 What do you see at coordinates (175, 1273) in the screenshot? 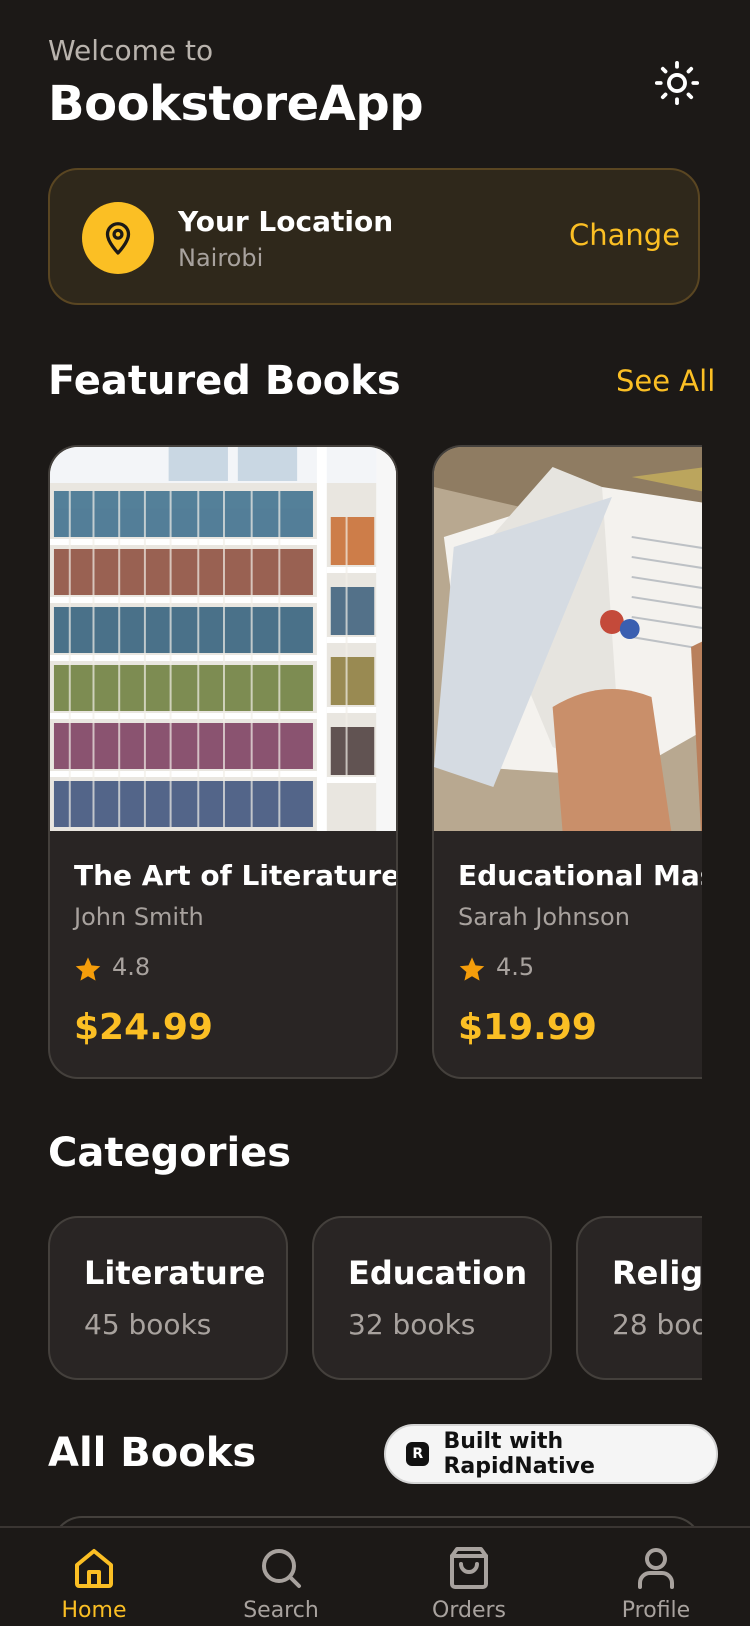
I see `category-name: Literature` at bounding box center [175, 1273].